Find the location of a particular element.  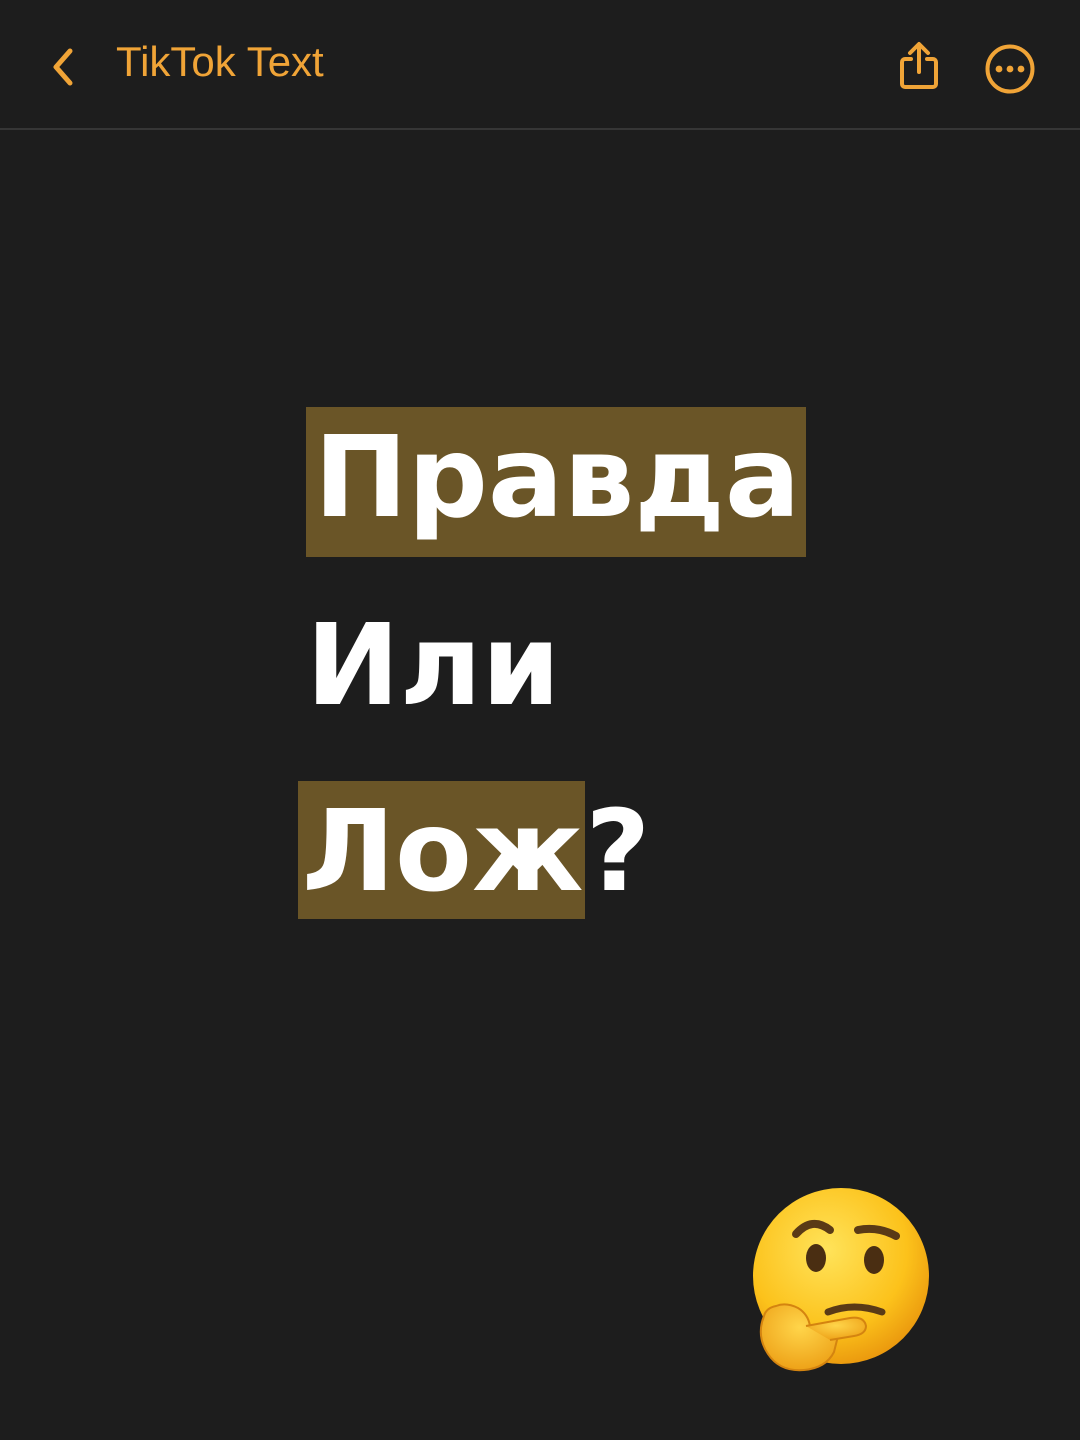

more-button is located at coordinates (1010, 69).